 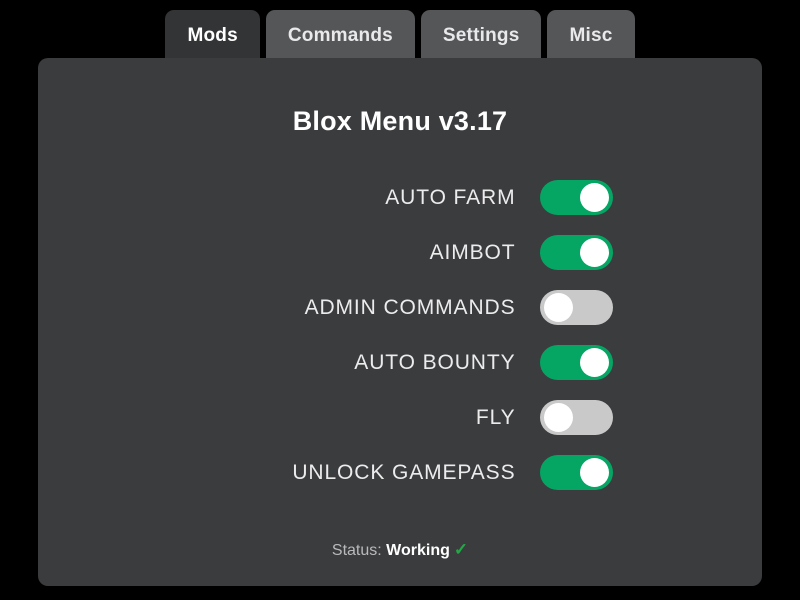 I want to click on toggle-row: UNLOCK GAMEPASS, so click(x=400, y=472).